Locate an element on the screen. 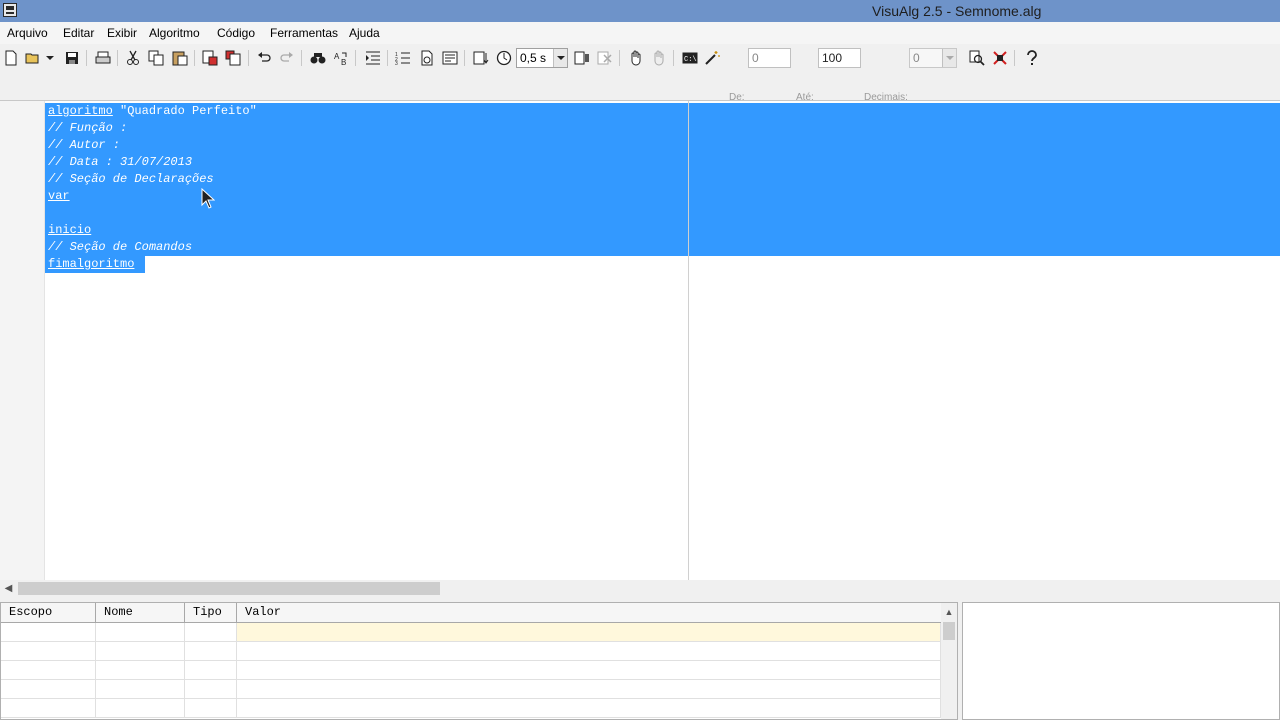 This screenshot has height=720, width=1280. de-input: 0 is located at coordinates (769, 58).